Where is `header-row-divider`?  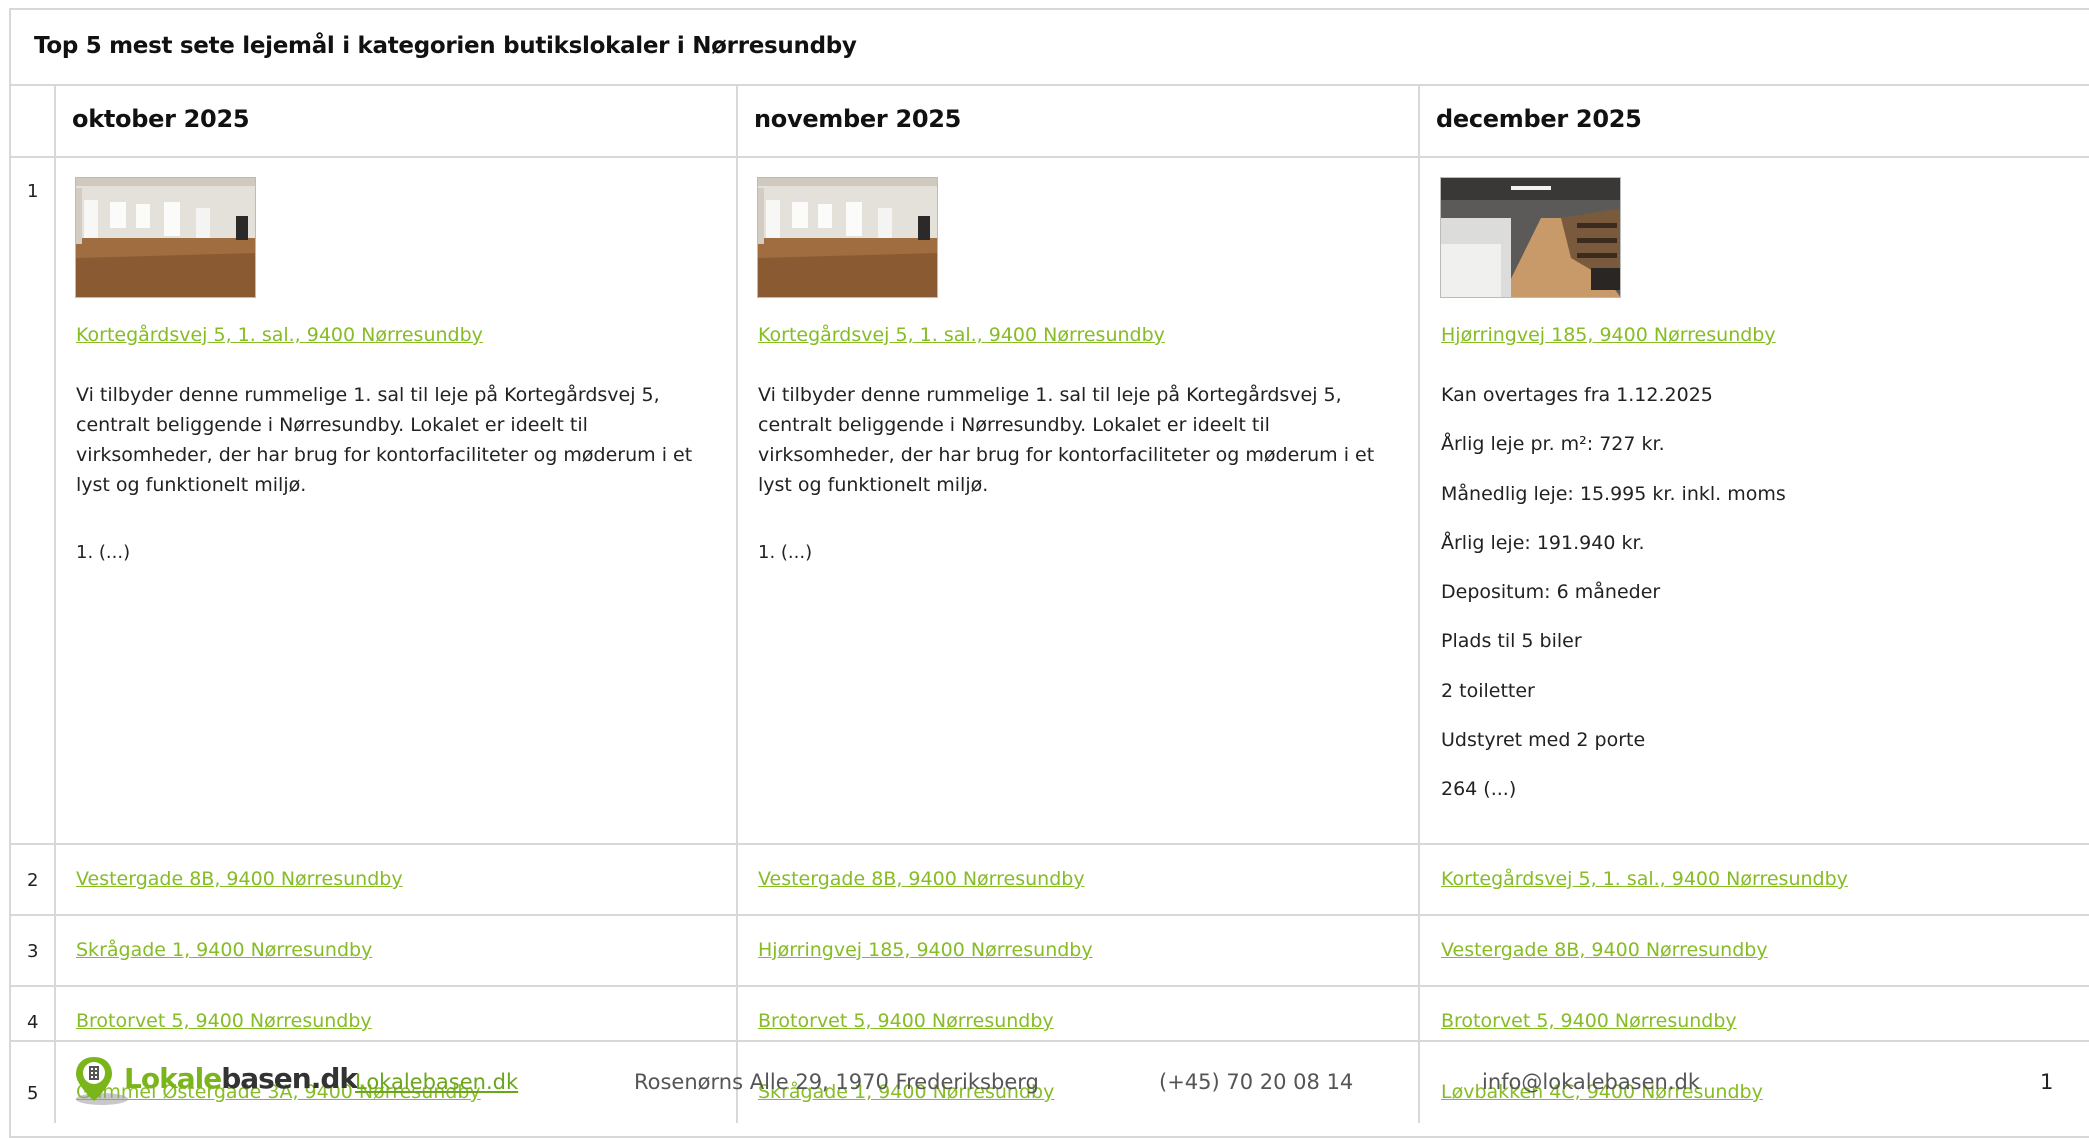
header-row-divider is located at coordinates (1049, 157).